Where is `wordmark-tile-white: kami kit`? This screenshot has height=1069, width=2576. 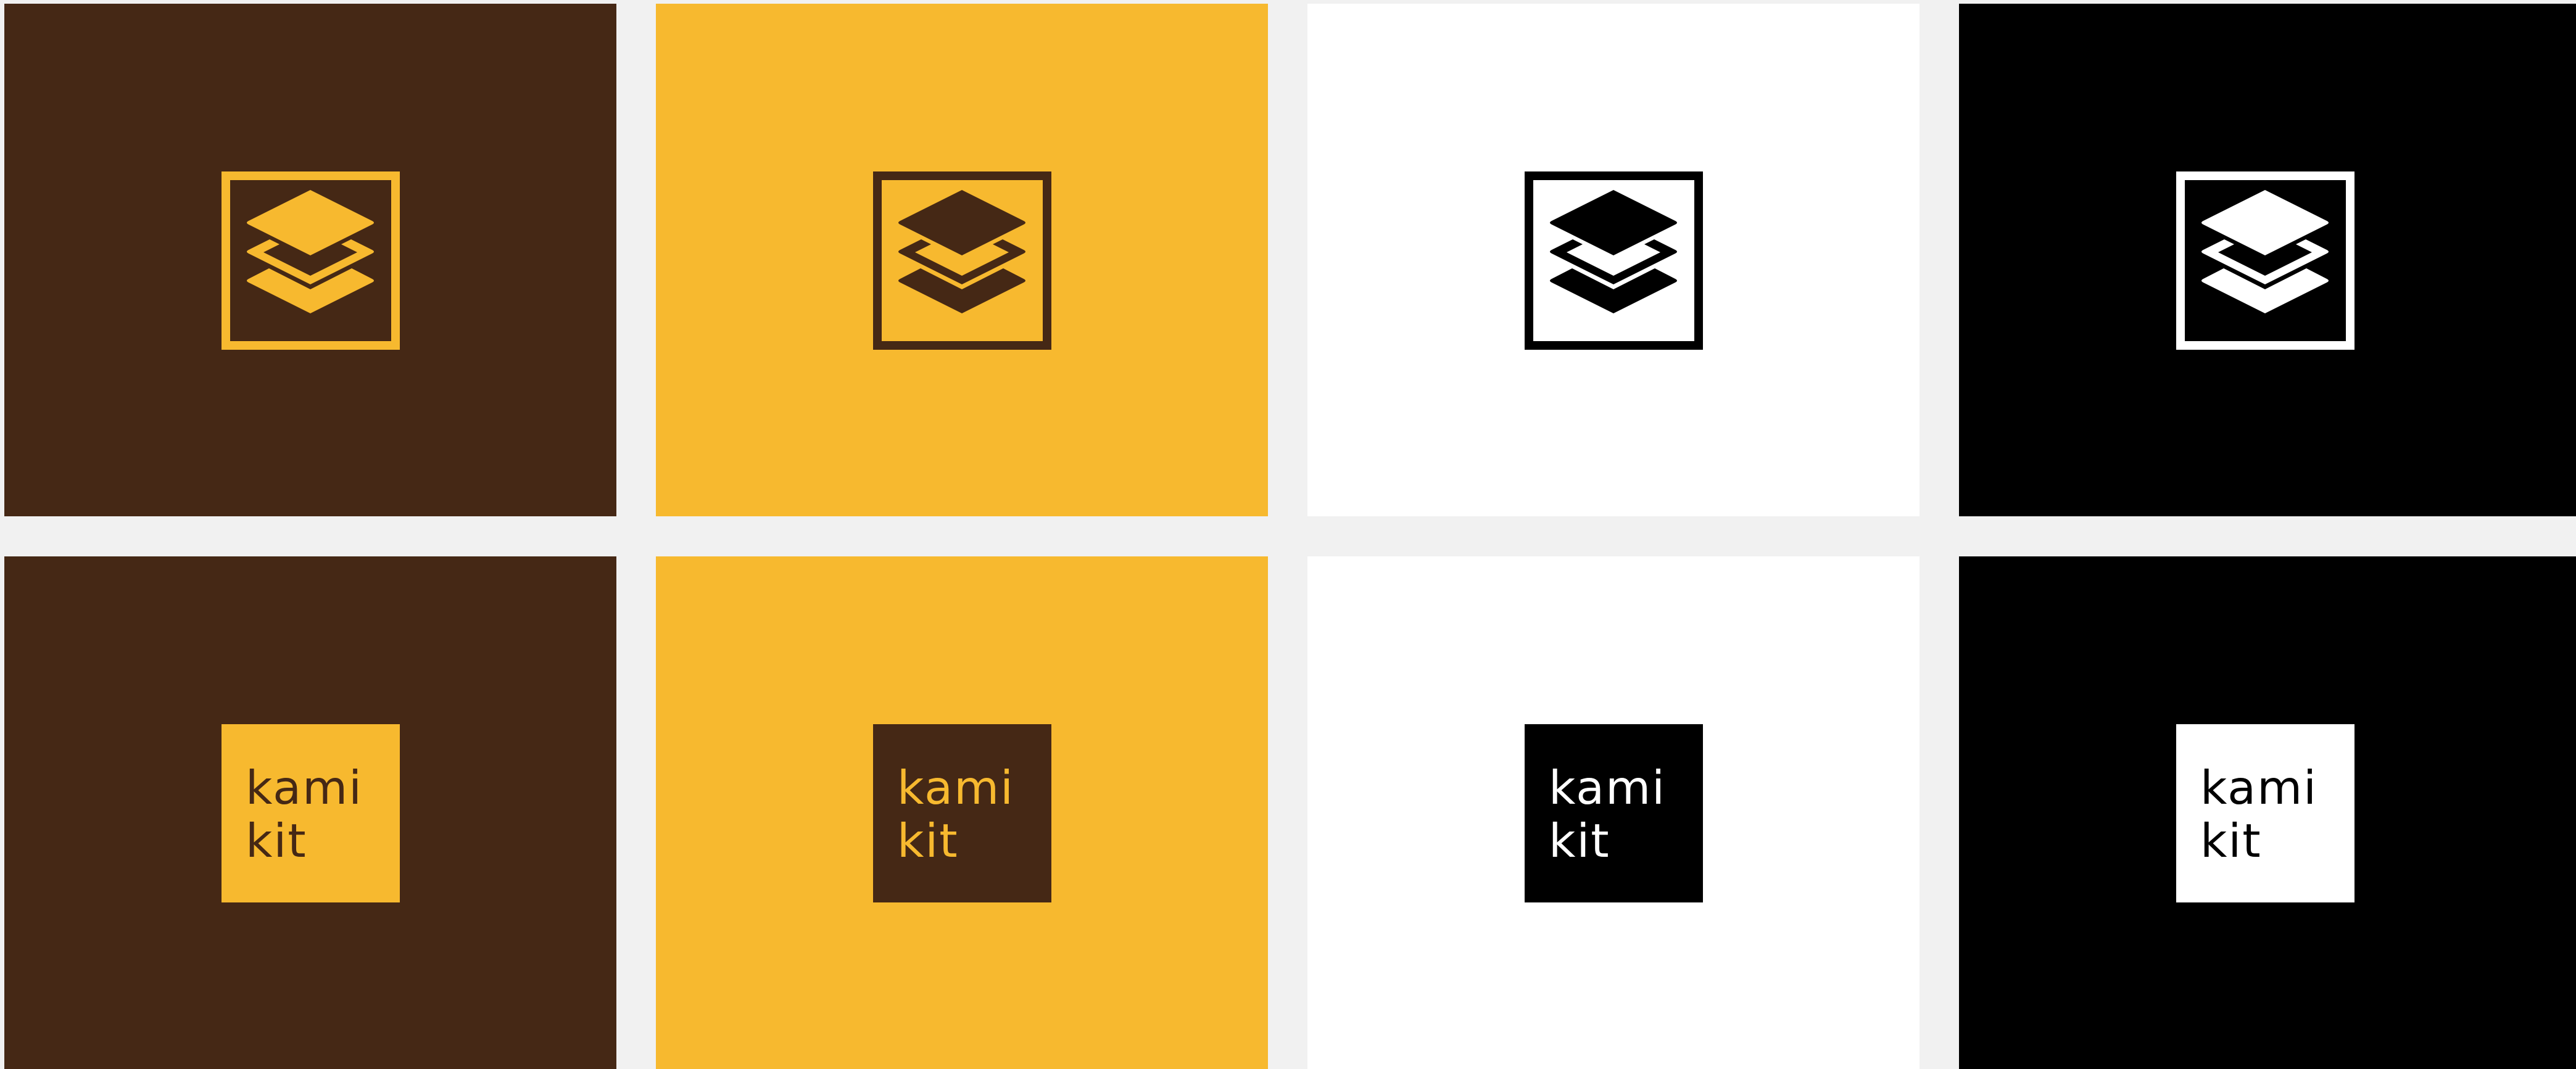 wordmark-tile-white: kami kit is located at coordinates (1613, 813).